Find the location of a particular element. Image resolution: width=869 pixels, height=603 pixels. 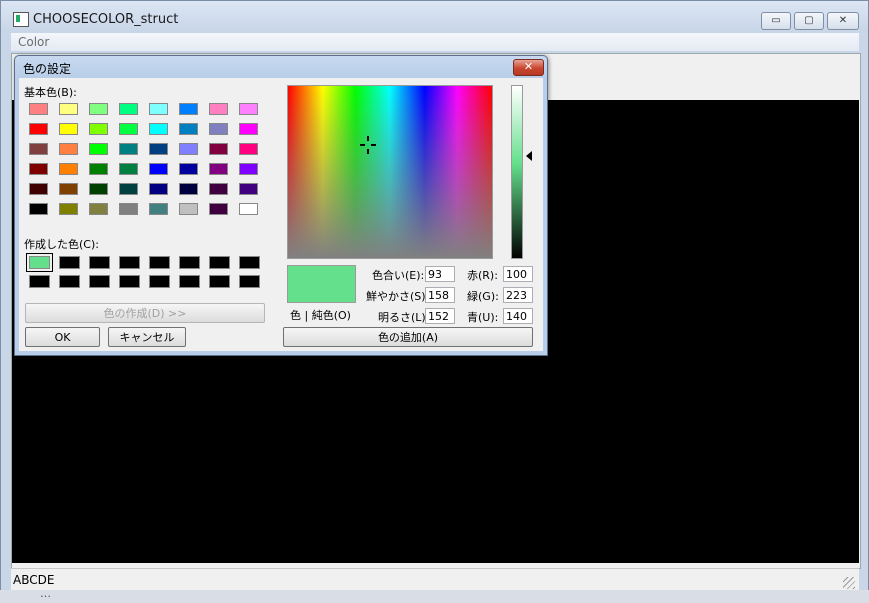

minimize-button: ▭ is located at coordinates (776, 21).